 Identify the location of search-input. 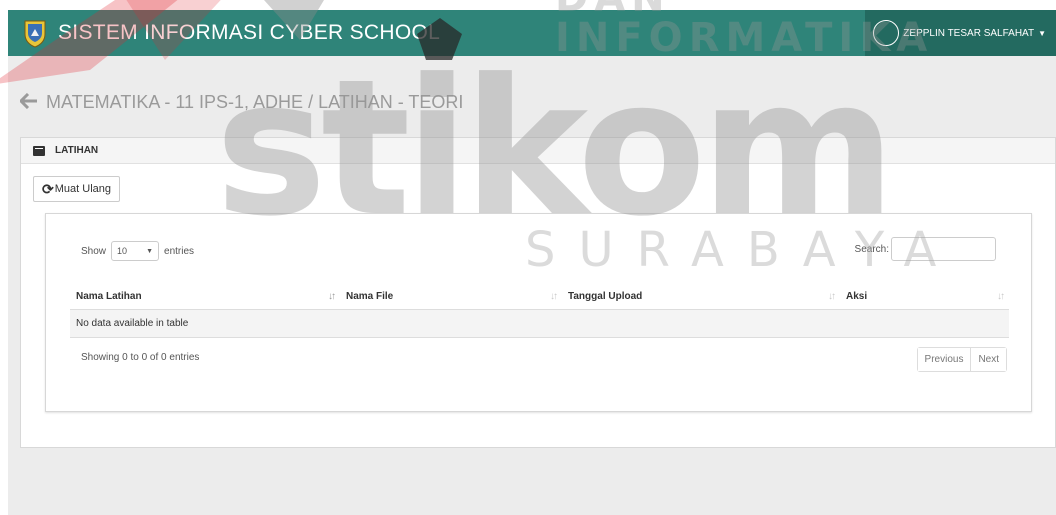
(943, 249).